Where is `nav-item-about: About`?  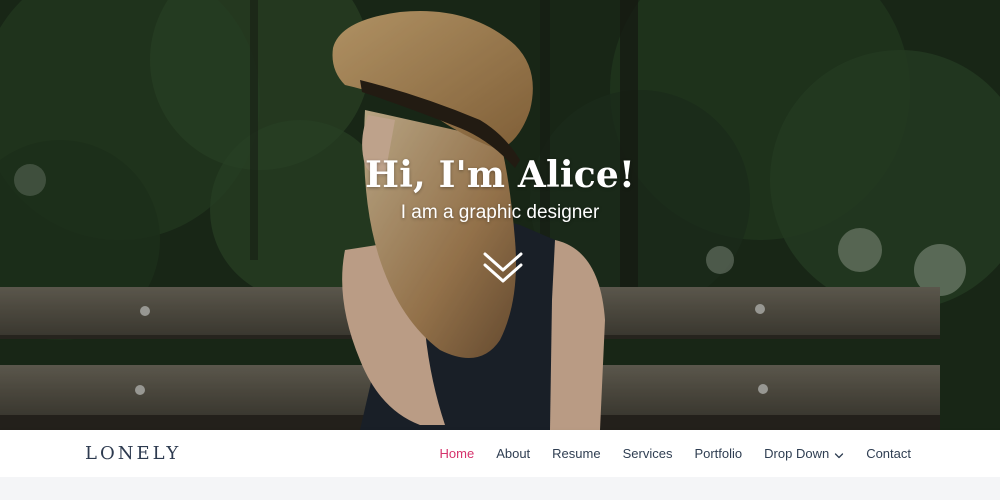
nav-item-about: About is located at coordinates (513, 453).